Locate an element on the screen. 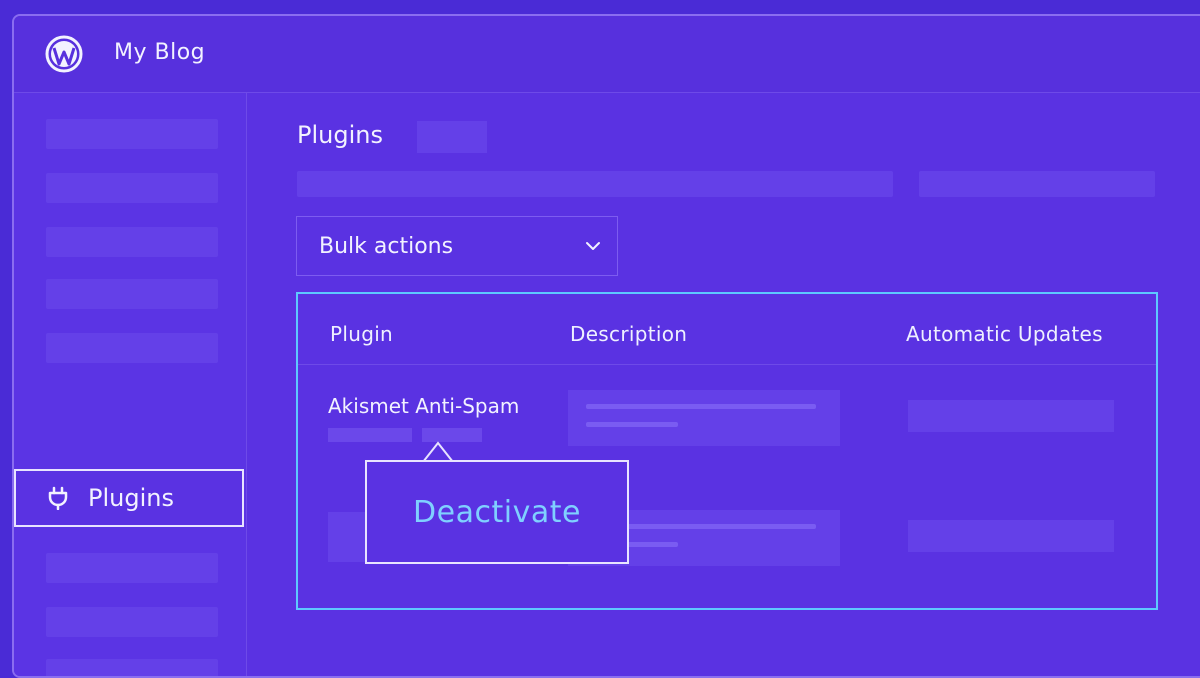 The width and height of the screenshot is (1200, 678). column-header-description: Description is located at coordinates (628, 334).